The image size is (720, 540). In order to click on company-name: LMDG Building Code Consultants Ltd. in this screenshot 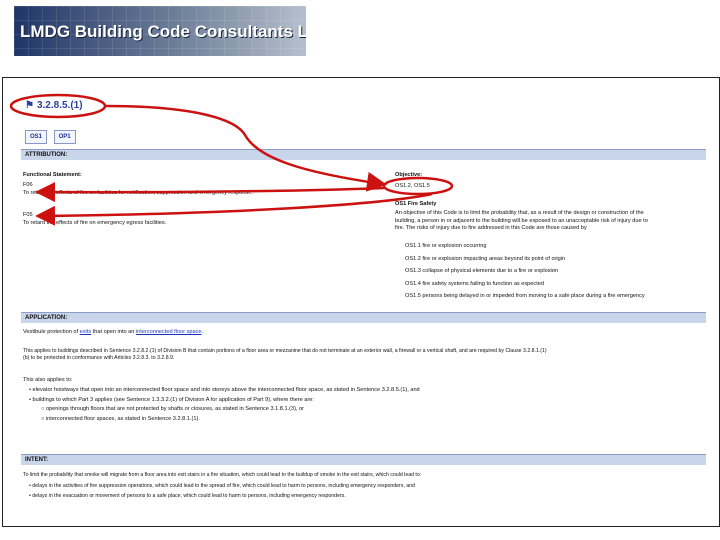, I will do `click(163, 31)`.